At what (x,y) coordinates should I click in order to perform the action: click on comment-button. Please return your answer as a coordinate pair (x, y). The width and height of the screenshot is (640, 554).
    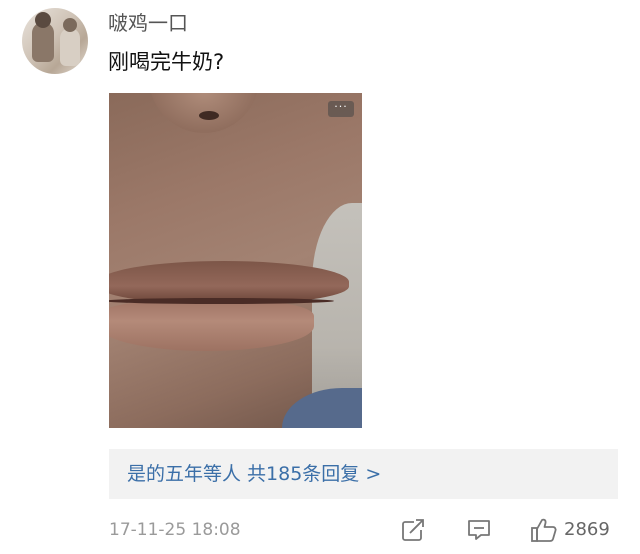
    Looking at the image, I should click on (479, 530).